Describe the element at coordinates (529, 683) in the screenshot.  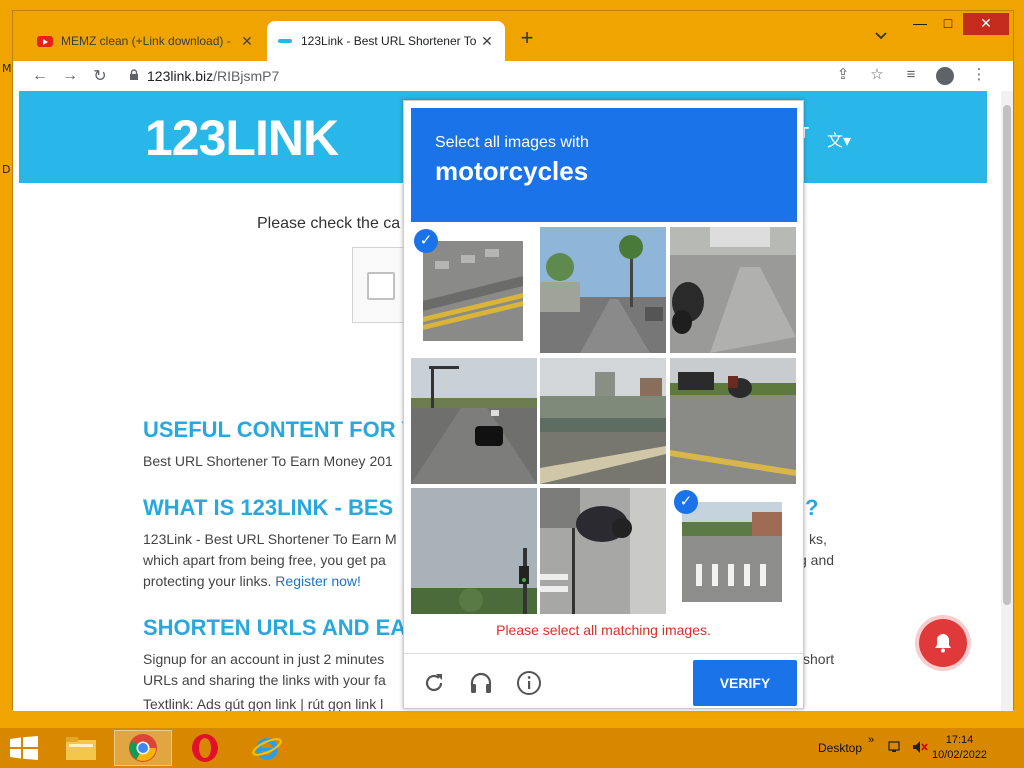
I see `info-icon` at that location.